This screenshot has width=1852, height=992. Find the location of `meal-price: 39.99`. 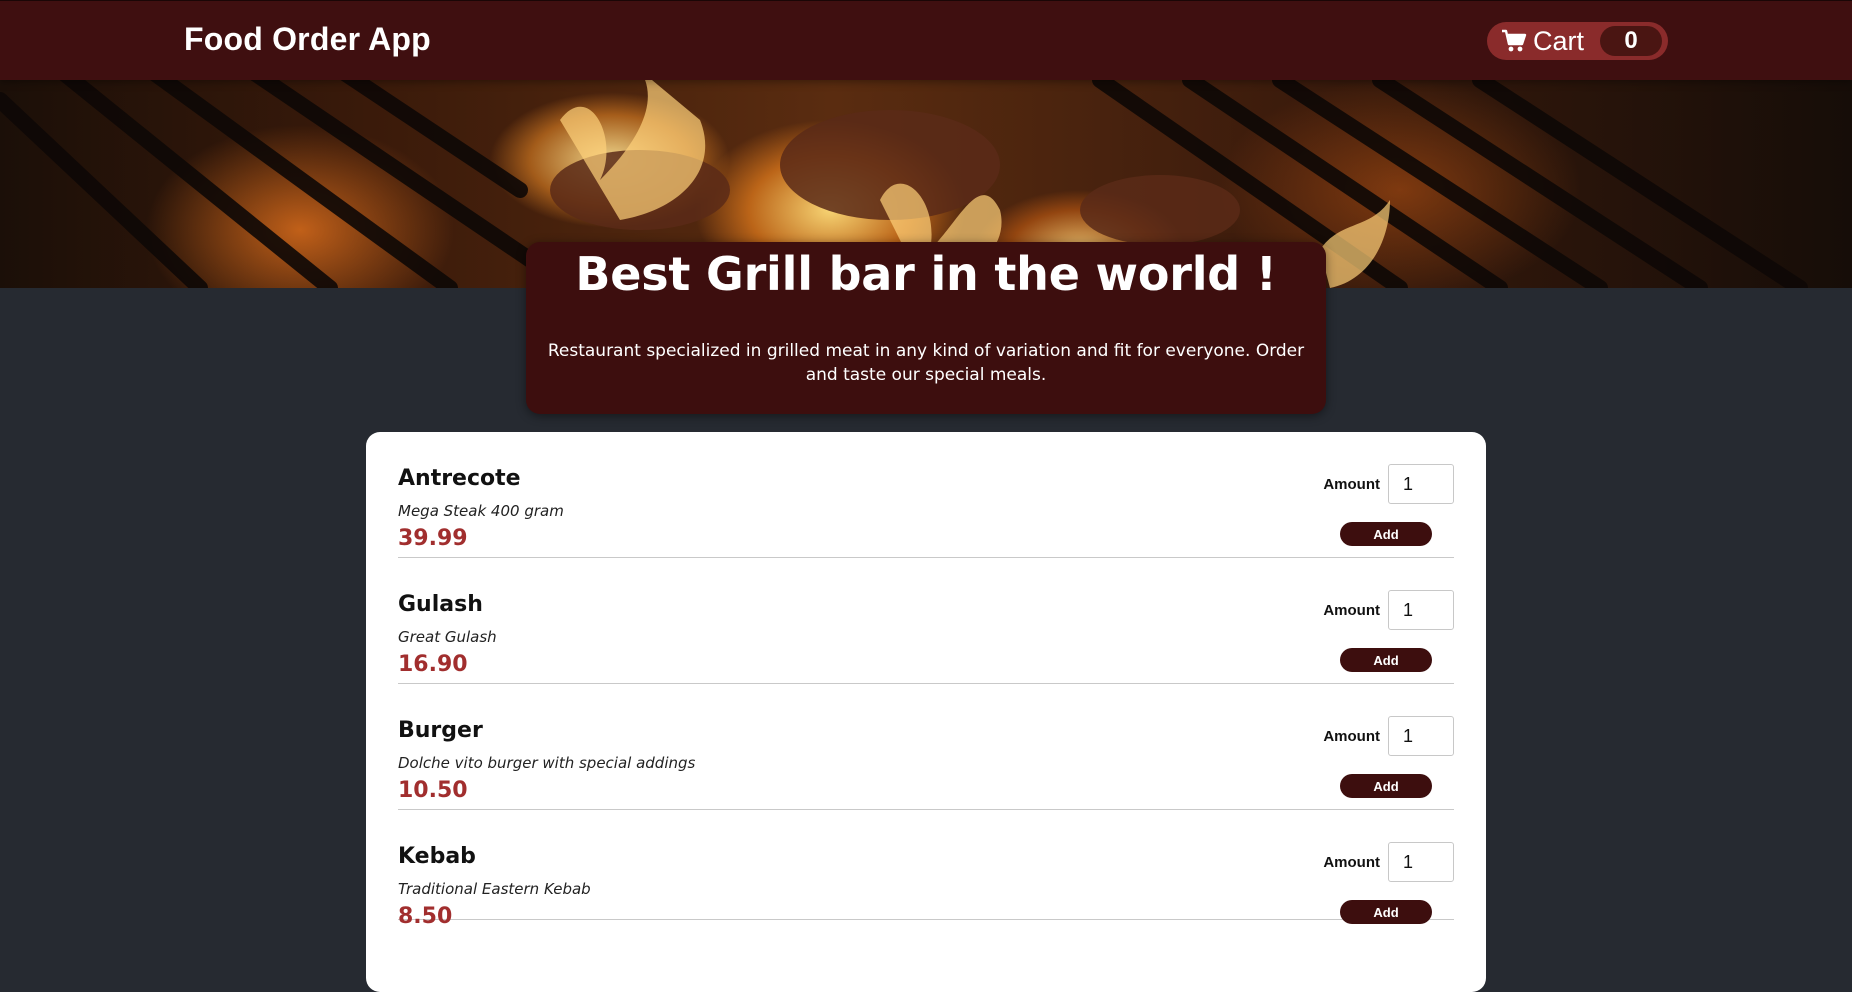

meal-price: 39.99 is located at coordinates (433, 538).